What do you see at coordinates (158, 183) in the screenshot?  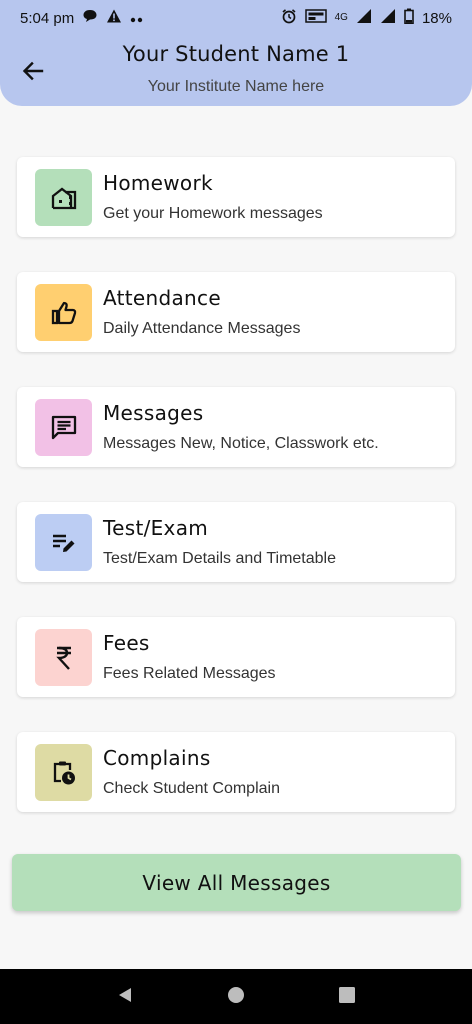 I see `card-title: Homework` at bounding box center [158, 183].